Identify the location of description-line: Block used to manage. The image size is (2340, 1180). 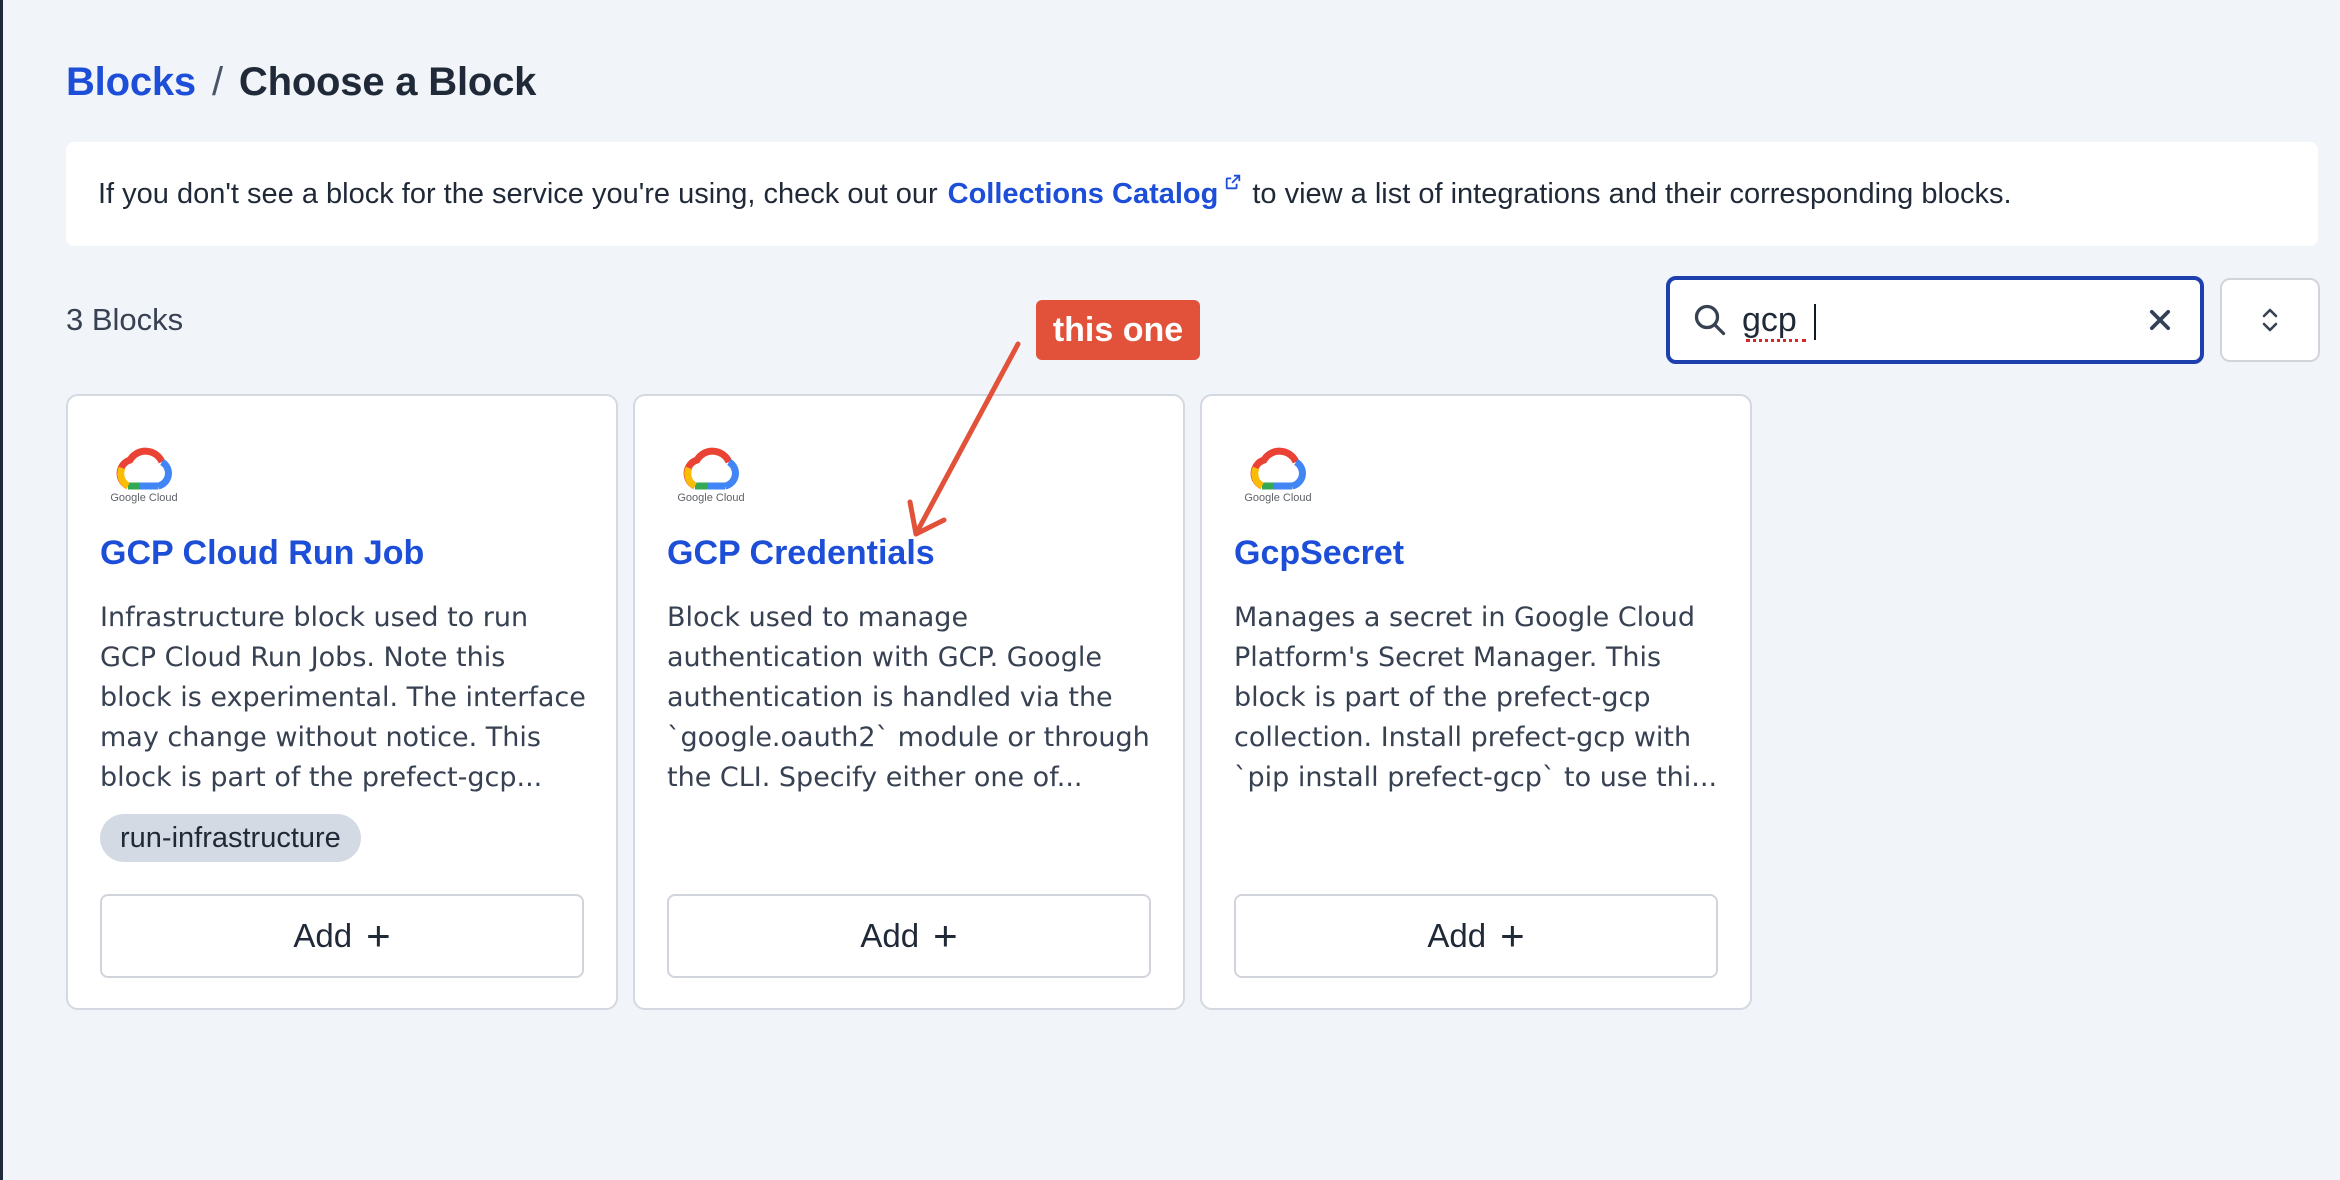
(818, 617).